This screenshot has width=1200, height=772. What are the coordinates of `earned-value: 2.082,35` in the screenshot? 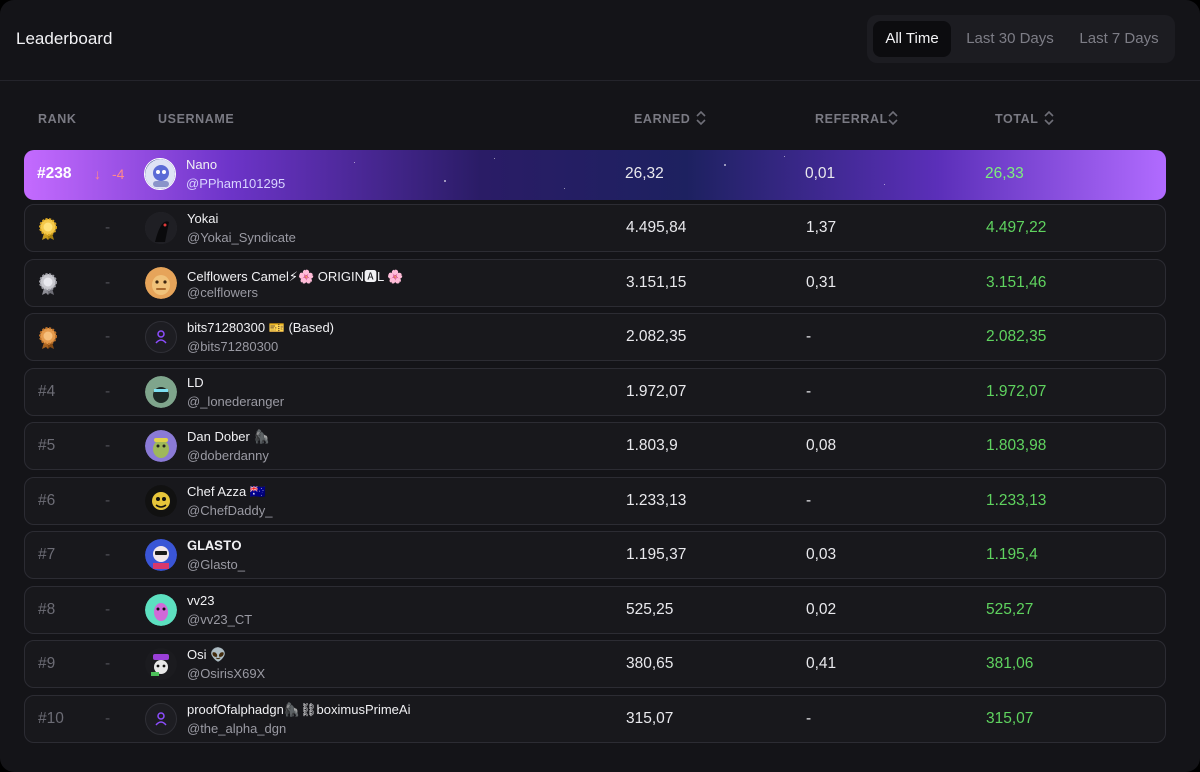 It's located at (656, 336).